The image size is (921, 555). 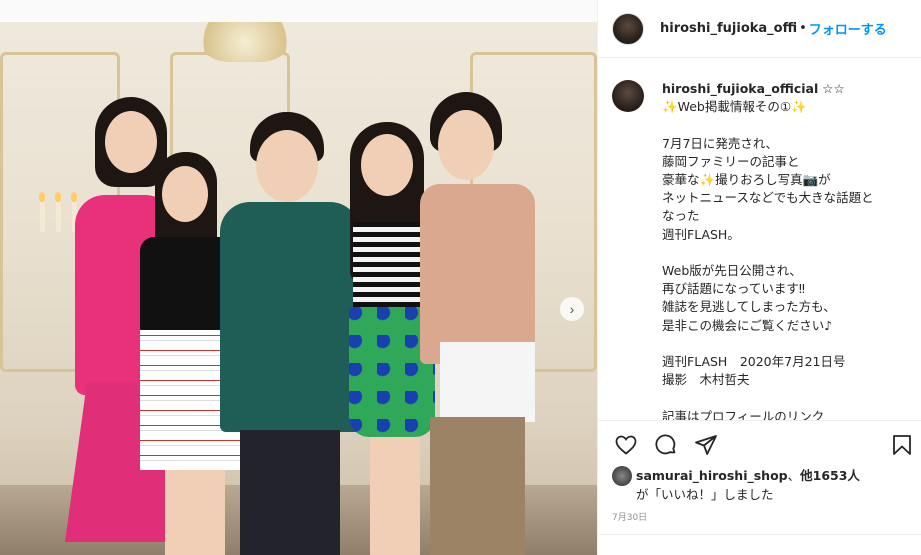 I want to click on like-button, so click(x=626, y=445).